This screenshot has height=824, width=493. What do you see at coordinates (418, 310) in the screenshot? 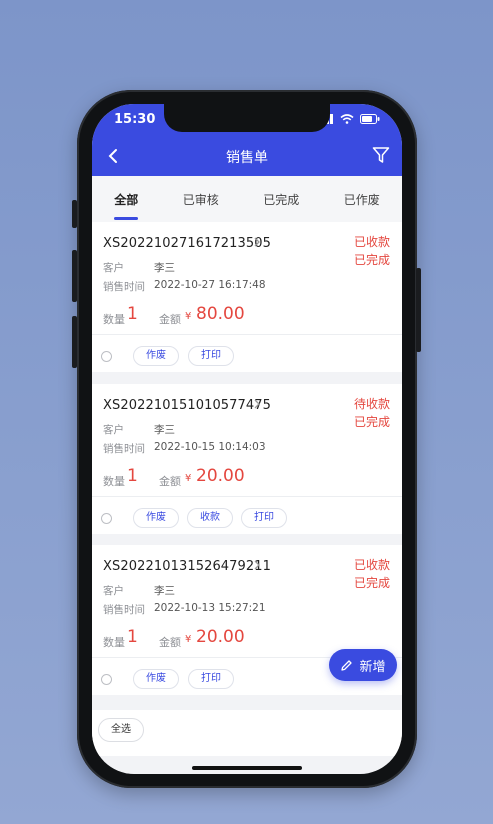
I see `power-button` at bounding box center [418, 310].